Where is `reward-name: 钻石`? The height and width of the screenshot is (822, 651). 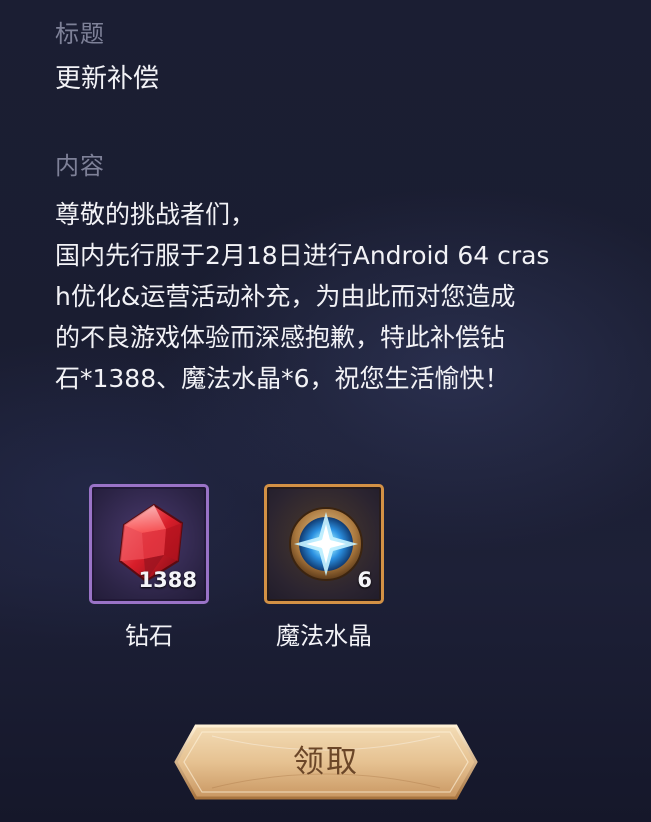 reward-name: 钻石 is located at coordinates (149, 636).